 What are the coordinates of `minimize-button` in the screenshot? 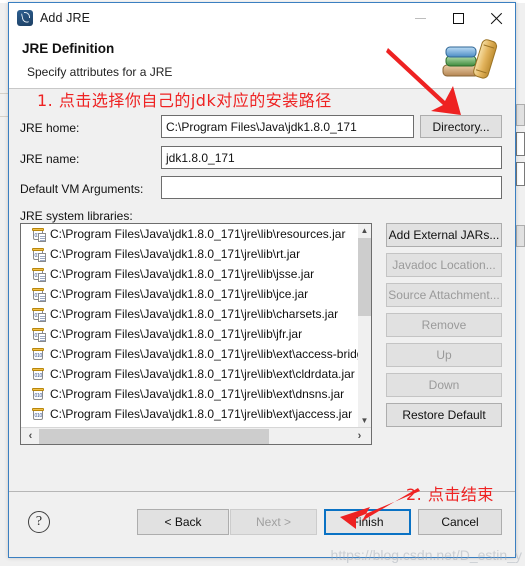 It's located at (420, 18).